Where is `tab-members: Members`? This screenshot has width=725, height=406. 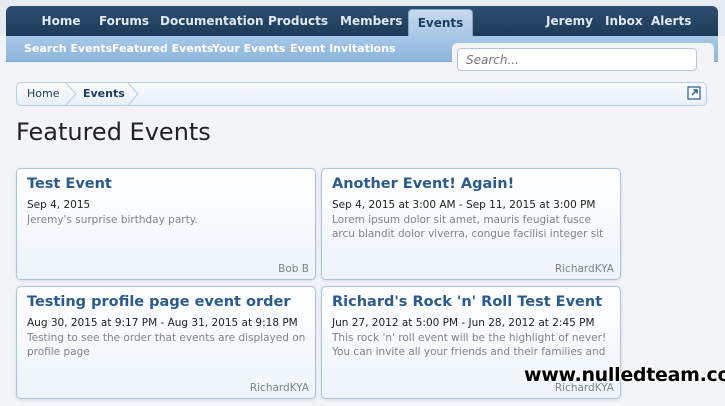 tab-members: Members is located at coordinates (371, 21).